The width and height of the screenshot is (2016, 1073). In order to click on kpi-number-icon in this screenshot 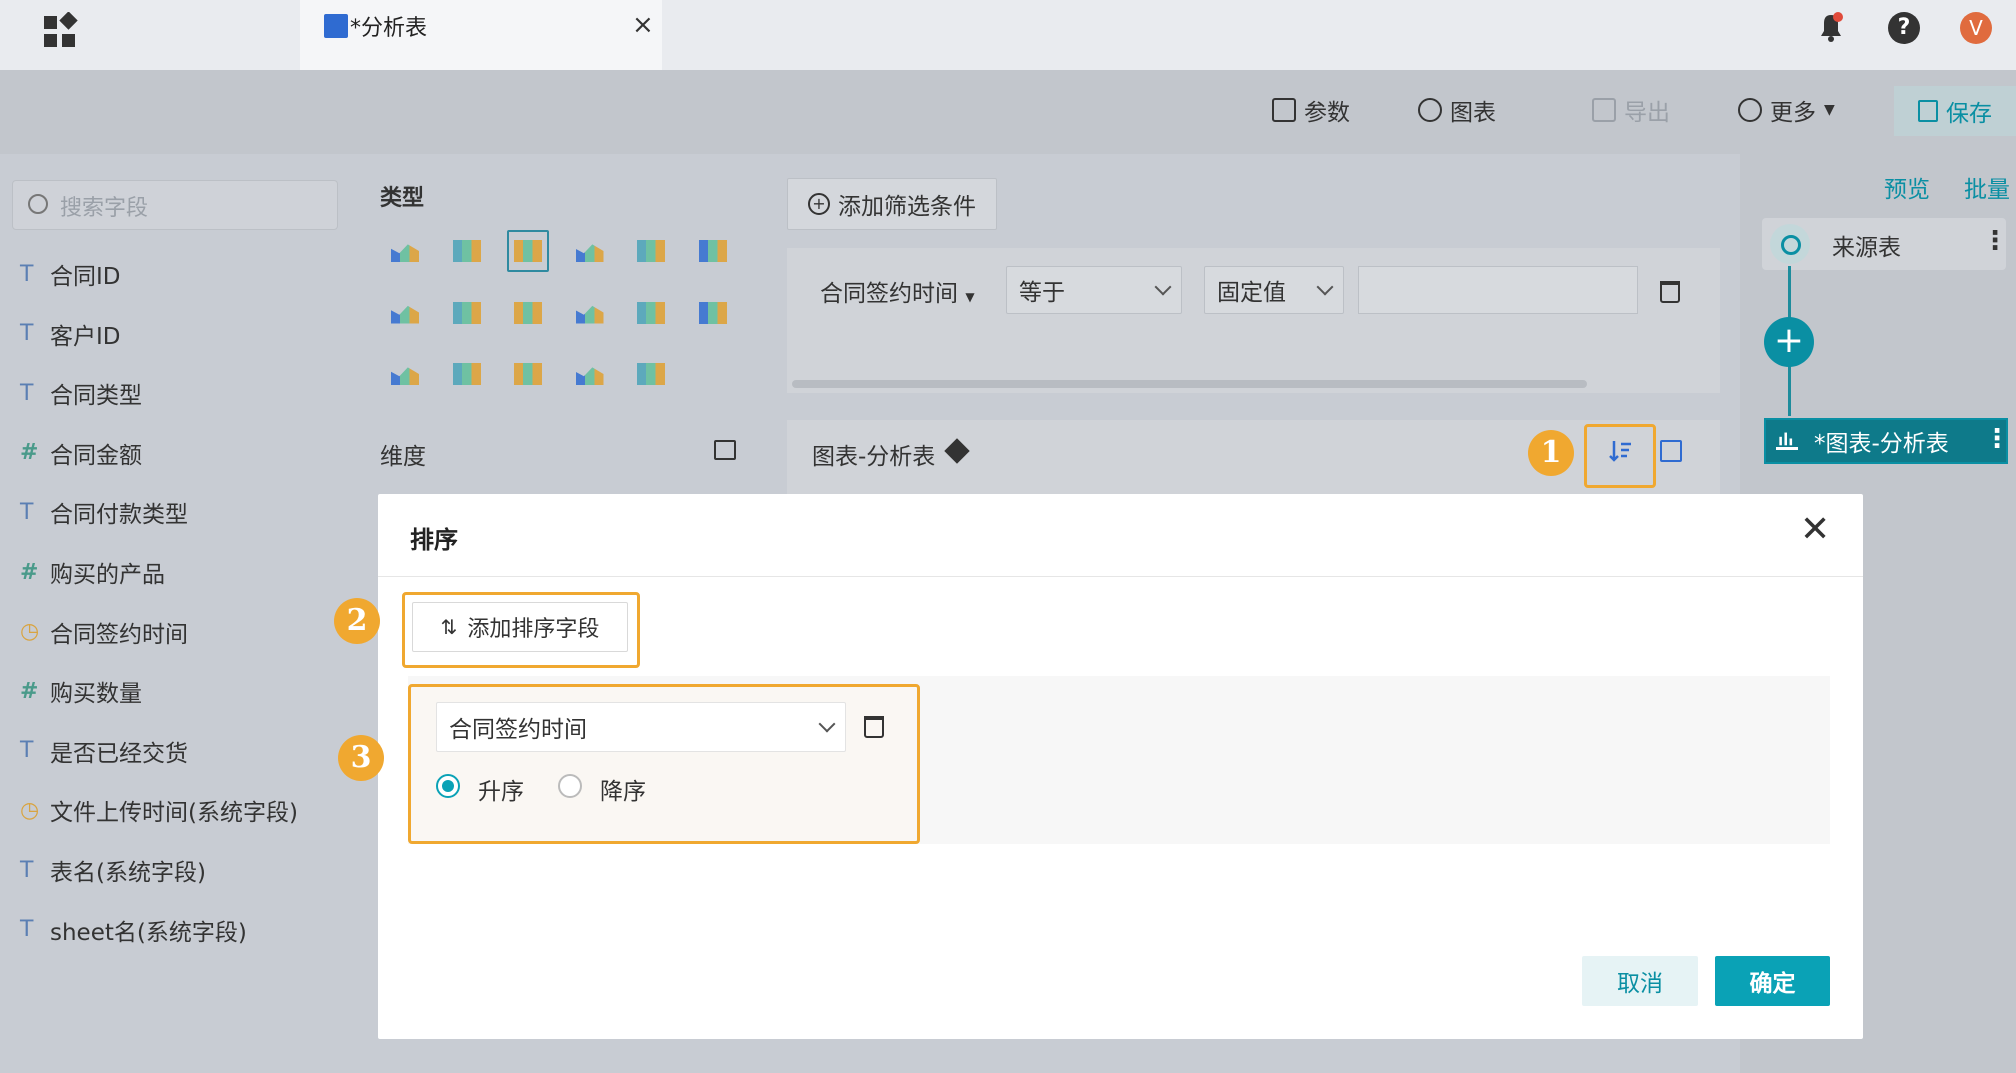, I will do `click(528, 374)`.